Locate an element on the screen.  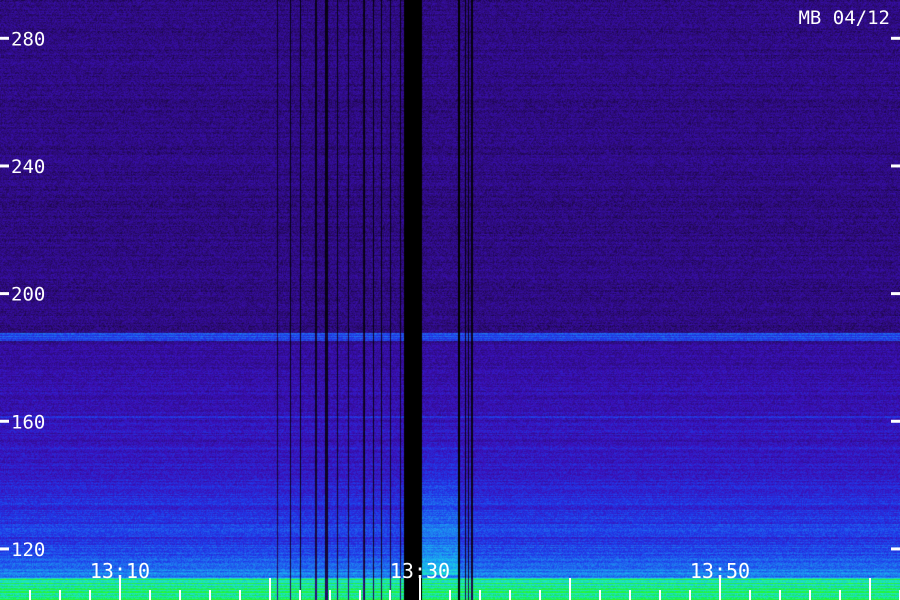
chart-title: MB 04/12 is located at coordinates (844, 18).